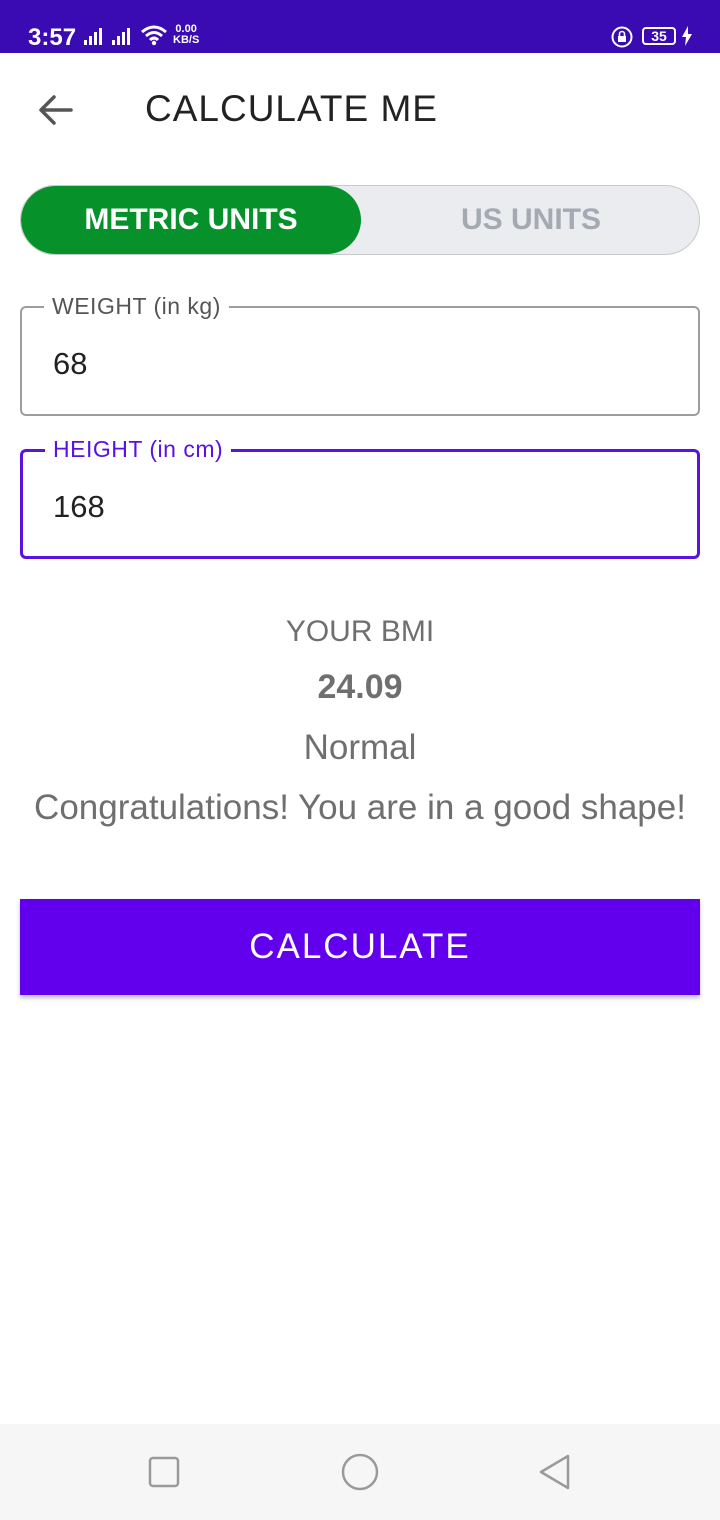 This screenshot has height=1520, width=720. What do you see at coordinates (191, 220) in the screenshot?
I see `metric-units-tab: METRIC UNITS` at bounding box center [191, 220].